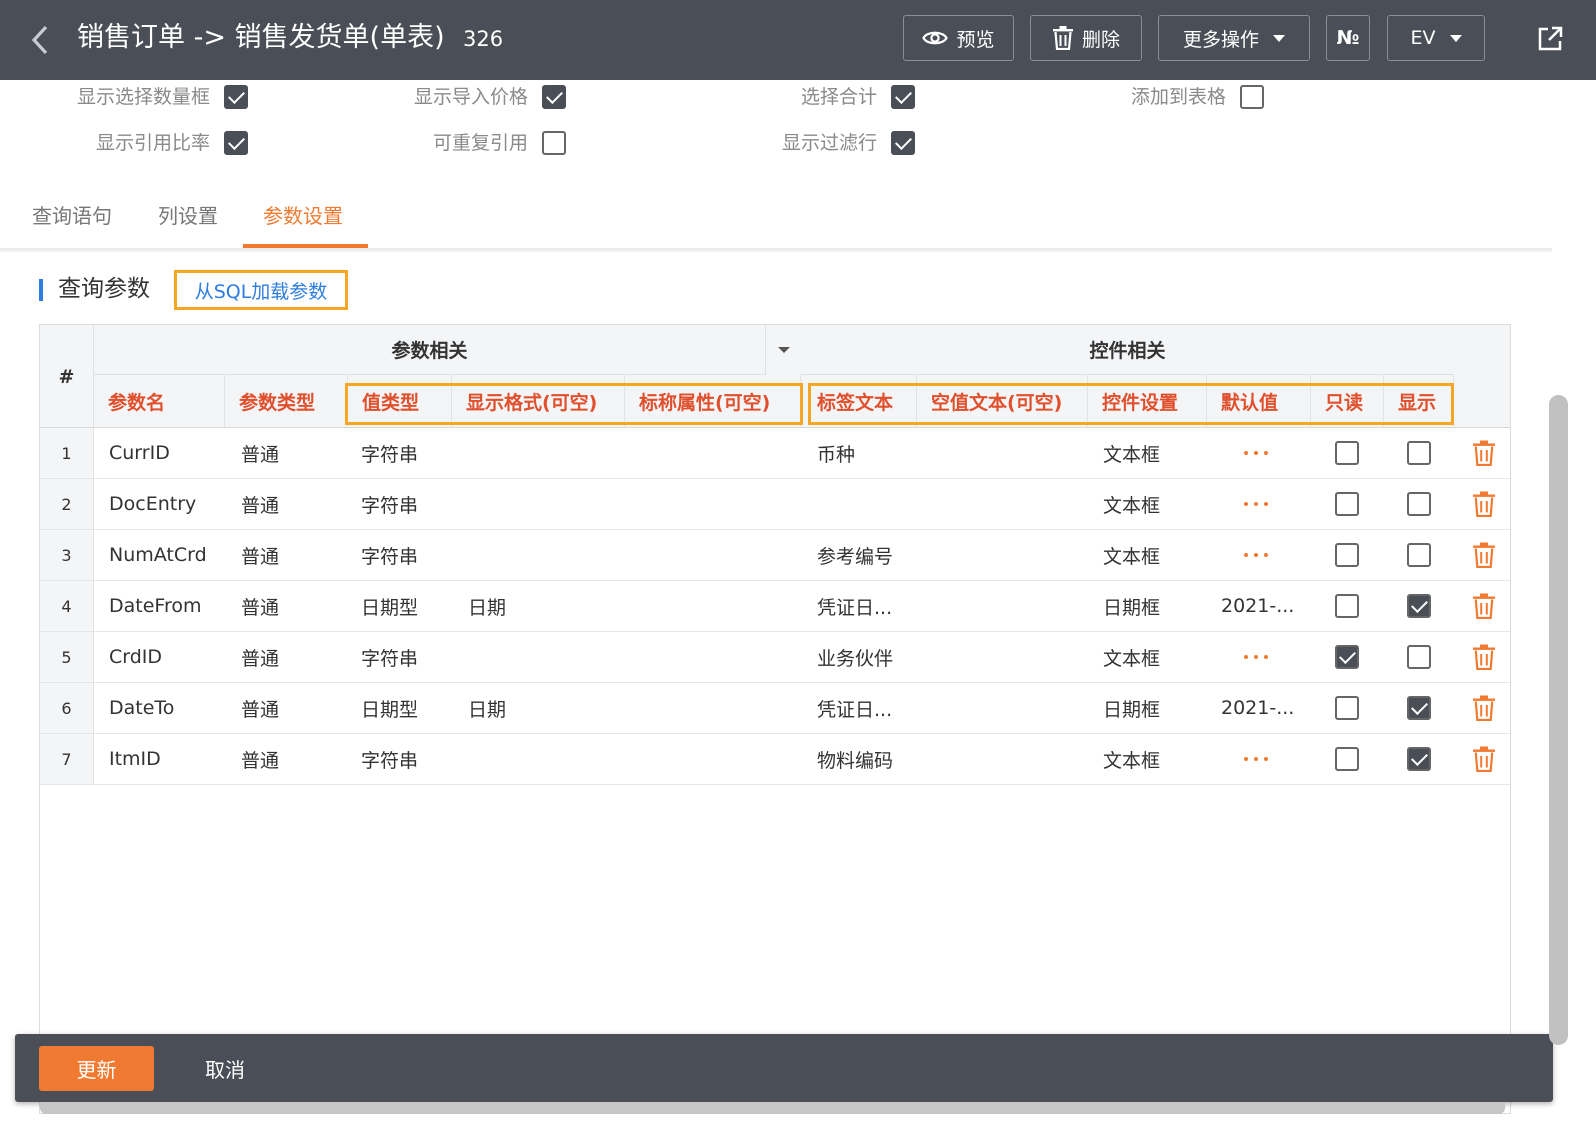  What do you see at coordinates (1558, 720) in the screenshot?
I see `vertical-scrollbar` at bounding box center [1558, 720].